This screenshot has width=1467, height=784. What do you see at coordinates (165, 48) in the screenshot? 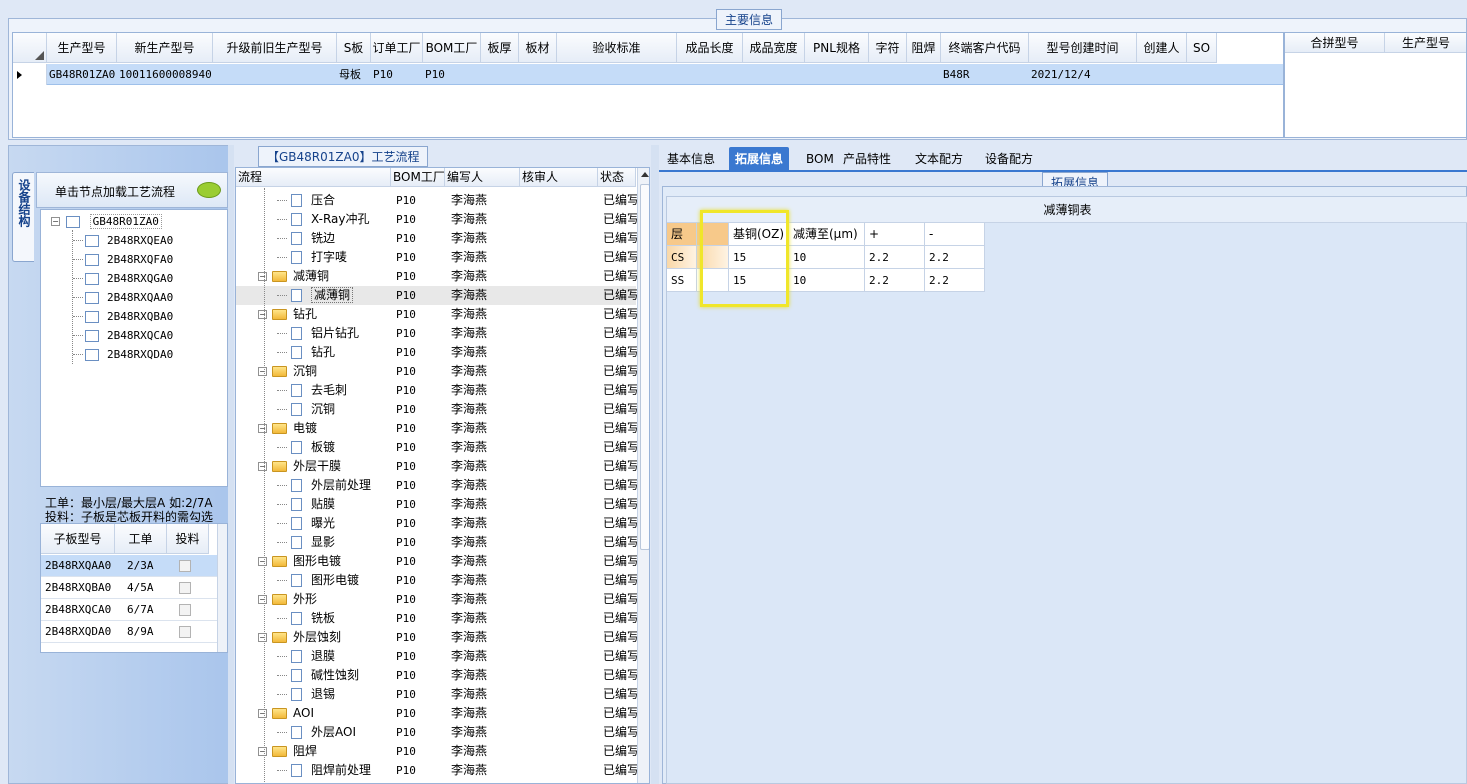
I see `col-header-1: 新生产型号` at bounding box center [165, 48].